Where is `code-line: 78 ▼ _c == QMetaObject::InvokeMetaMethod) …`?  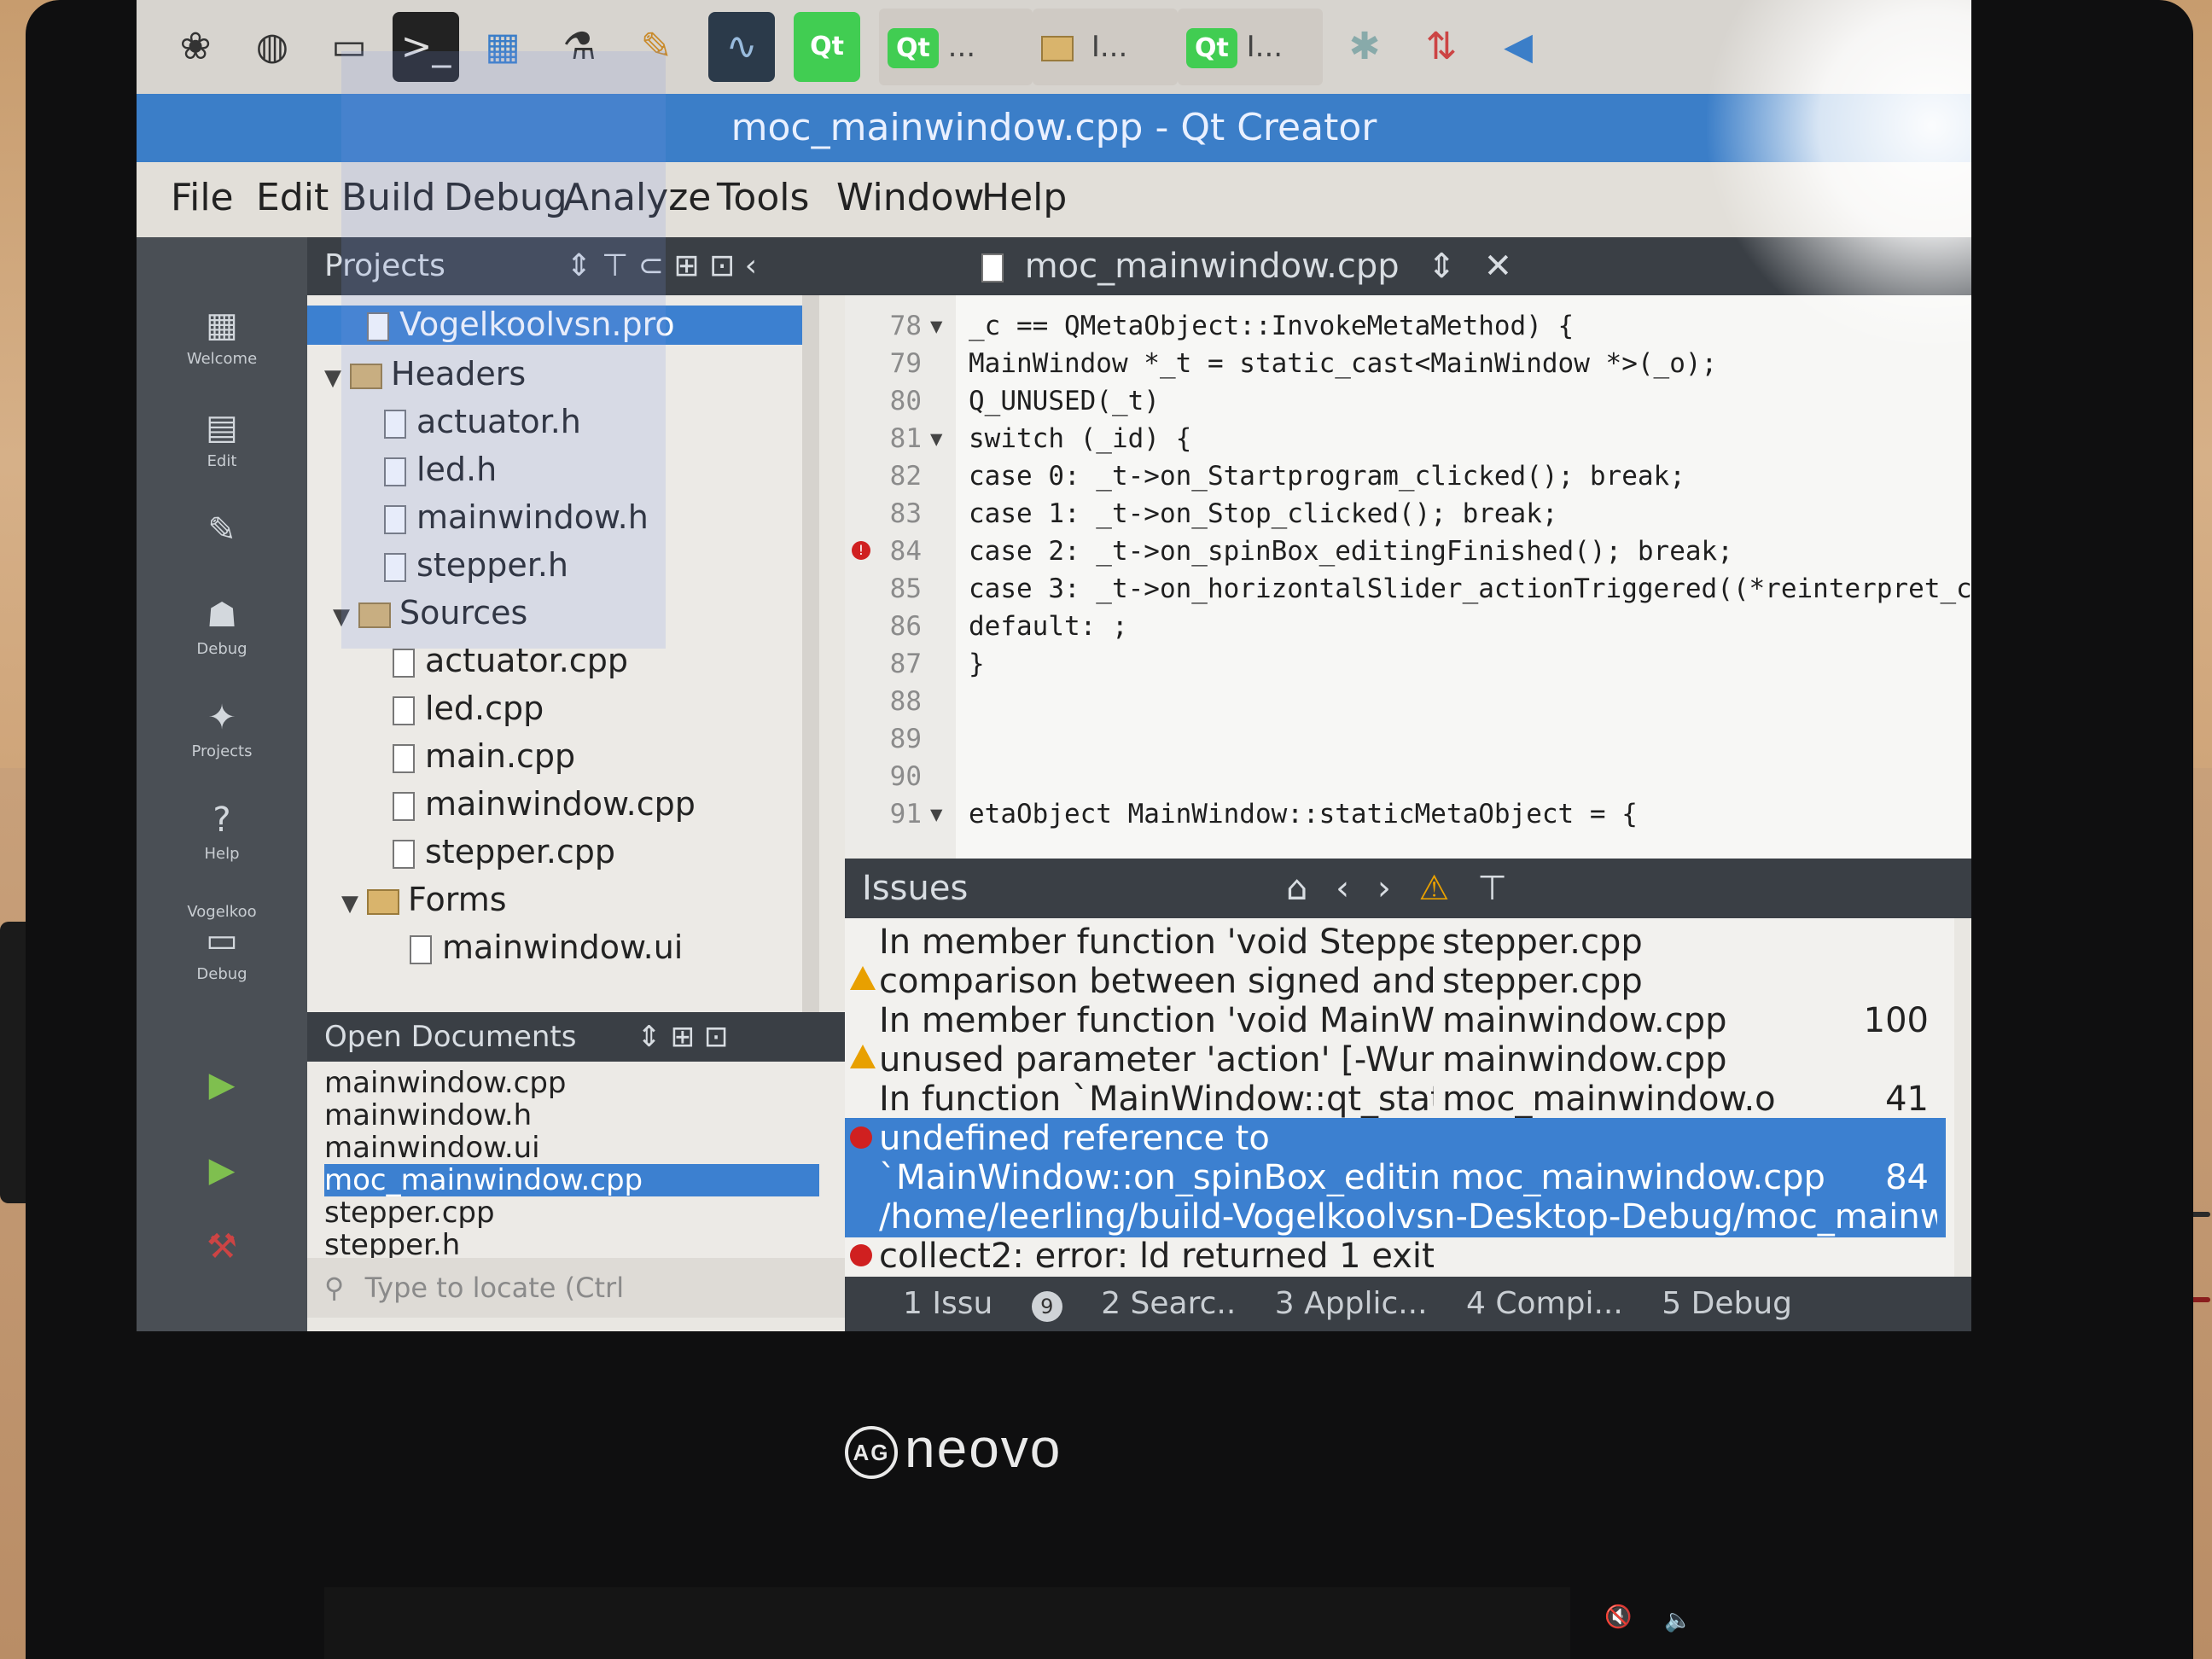
code-line: 78 ▼ _c == QMetaObject::InvokeMetaMethod) … is located at coordinates (1408, 326).